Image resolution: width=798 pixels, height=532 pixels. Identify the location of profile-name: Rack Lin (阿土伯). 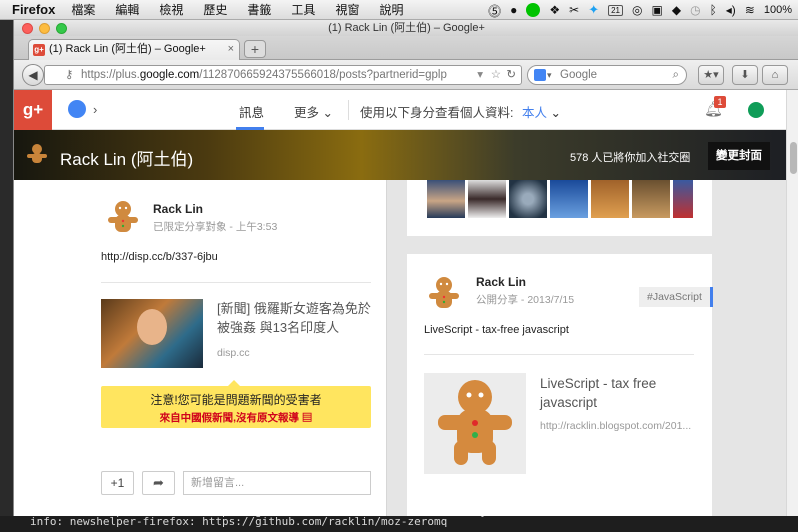
(127, 159).